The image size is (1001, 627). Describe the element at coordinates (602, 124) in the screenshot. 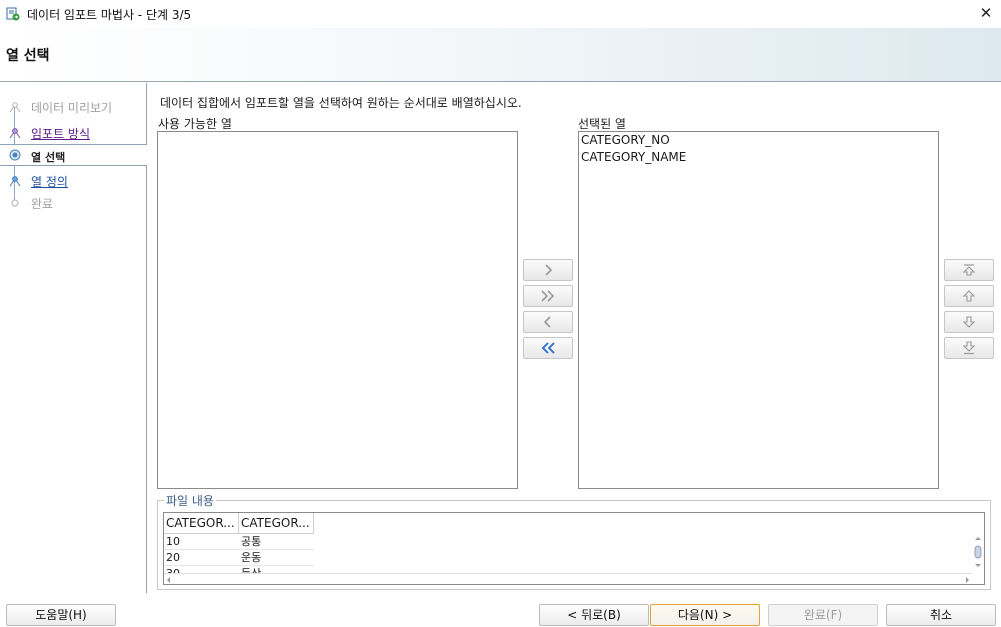

I see `selected-columns-label: 선택된 열` at that location.